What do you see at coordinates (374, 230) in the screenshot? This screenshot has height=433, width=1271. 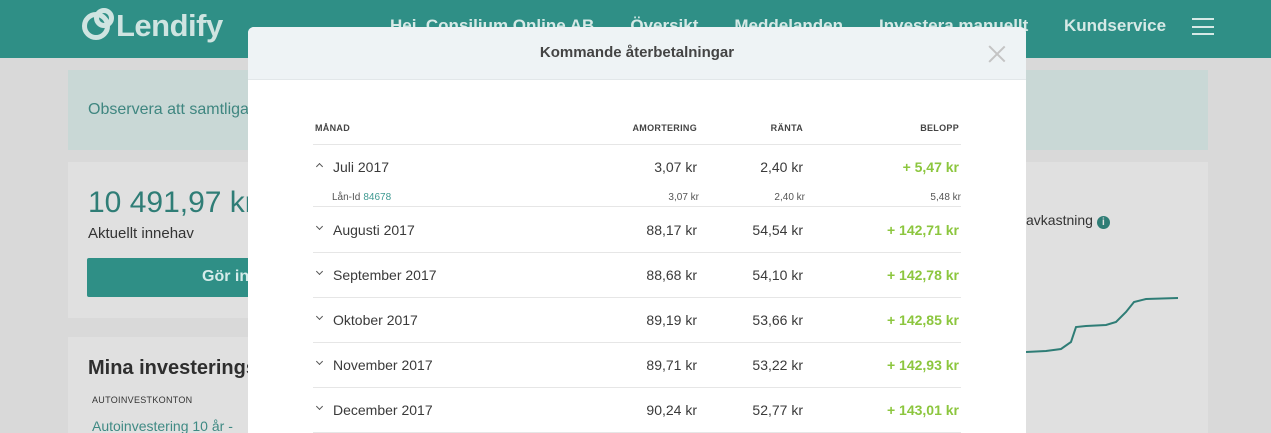 I see `row-month: Augusti 2017` at bounding box center [374, 230].